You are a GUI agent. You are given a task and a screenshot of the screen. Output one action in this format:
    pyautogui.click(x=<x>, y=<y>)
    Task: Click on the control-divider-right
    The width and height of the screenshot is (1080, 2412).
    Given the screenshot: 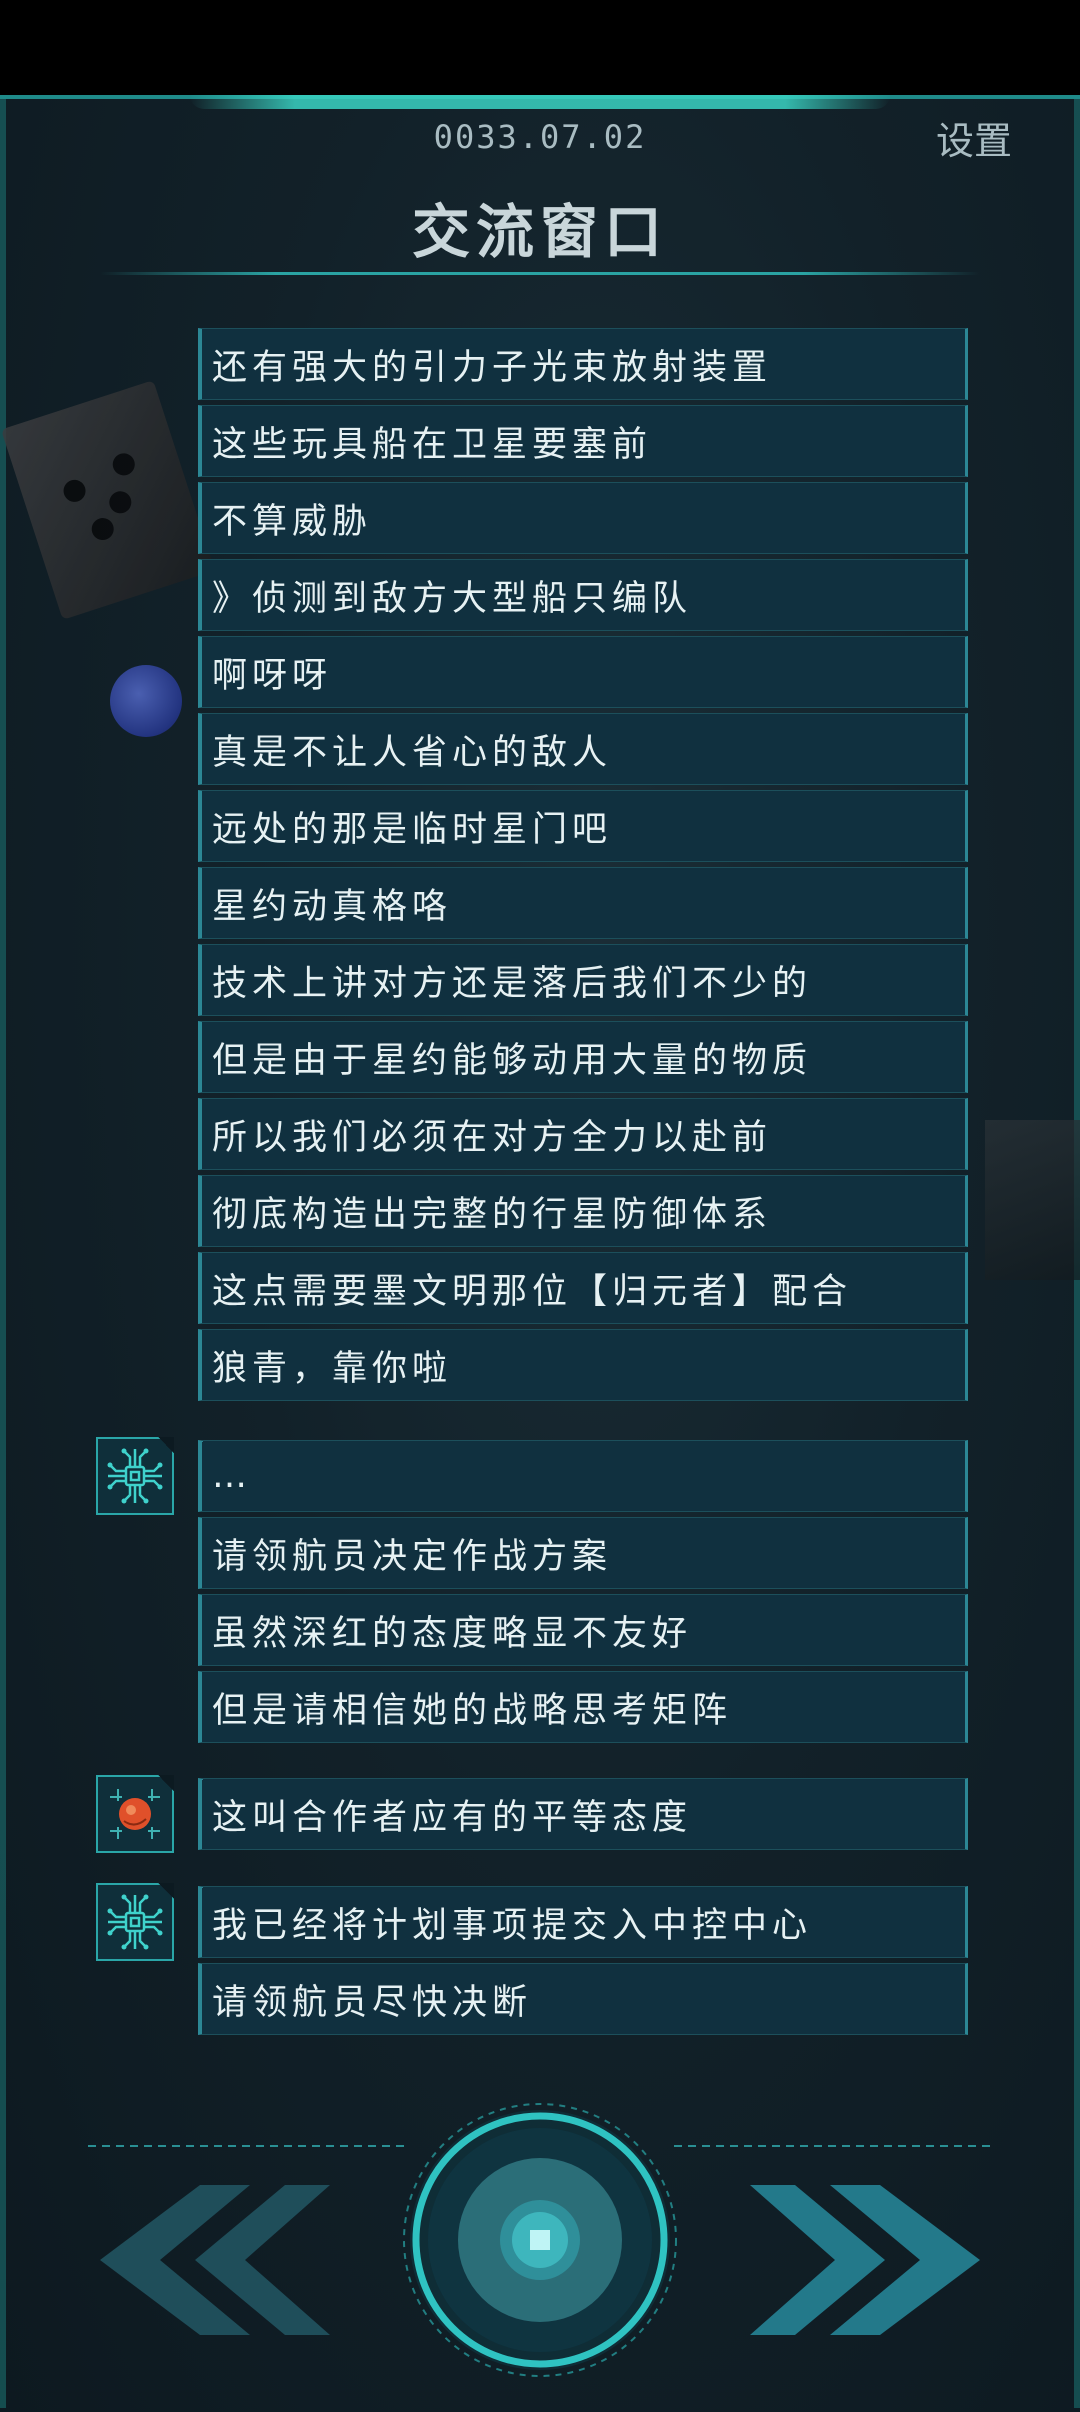 What is the action you would take?
    pyautogui.click(x=834, y=2146)
    